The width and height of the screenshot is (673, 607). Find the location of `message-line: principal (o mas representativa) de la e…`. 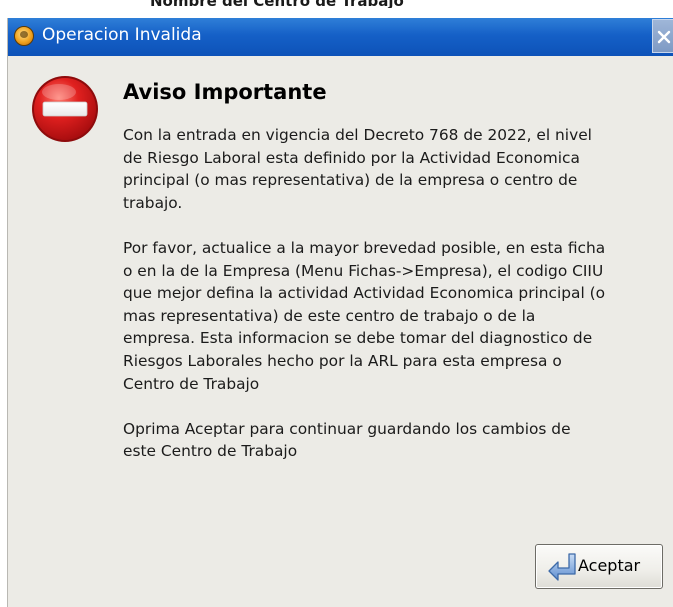

message-line: principal (o mas representativa) de la e… is located at coordinates (350, 180).